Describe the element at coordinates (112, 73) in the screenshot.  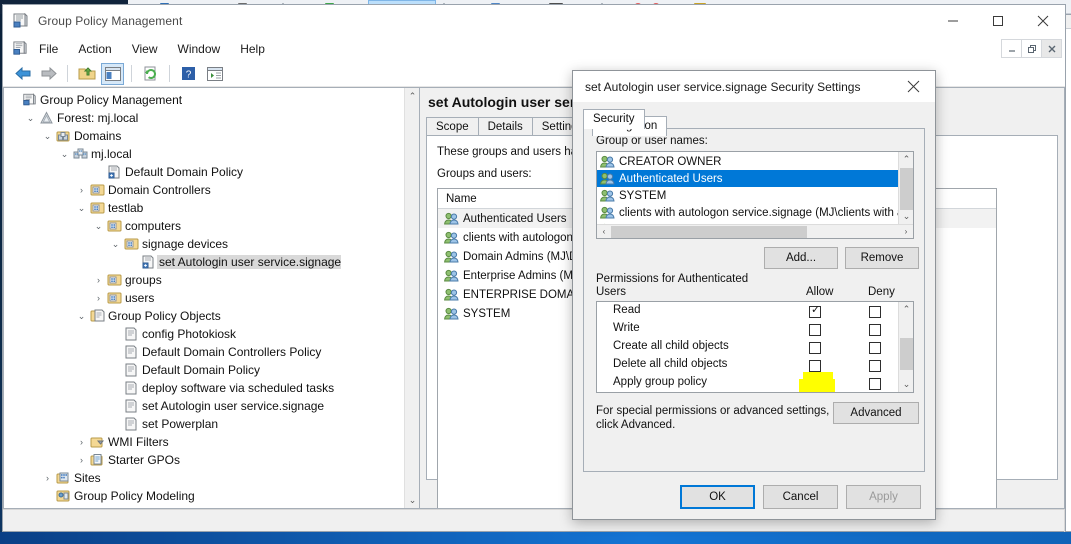
I see `show-hide-console-tree-icon` at that location.